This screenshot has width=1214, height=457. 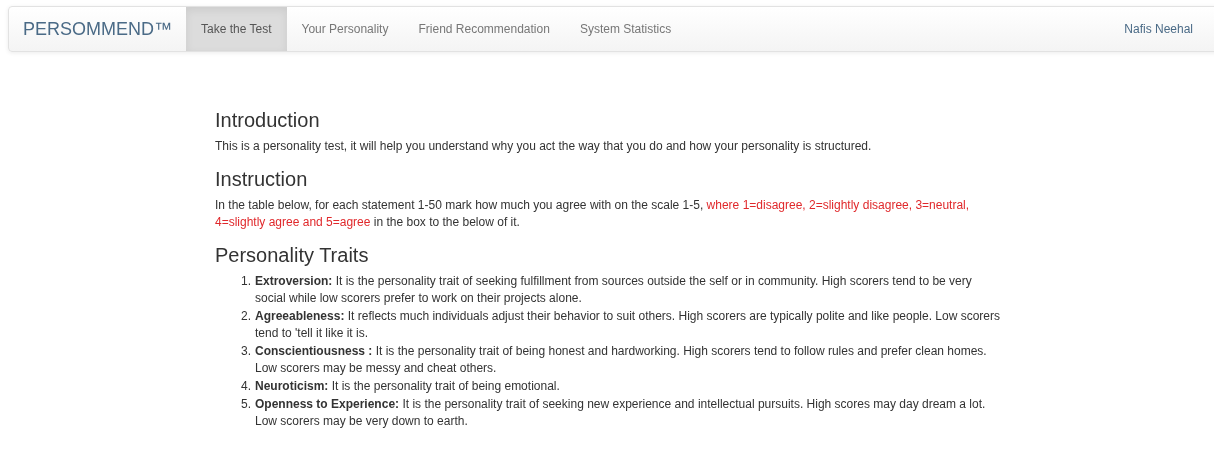 I want to click on nav-tab: Your Personality, so click(x=345, y=29).